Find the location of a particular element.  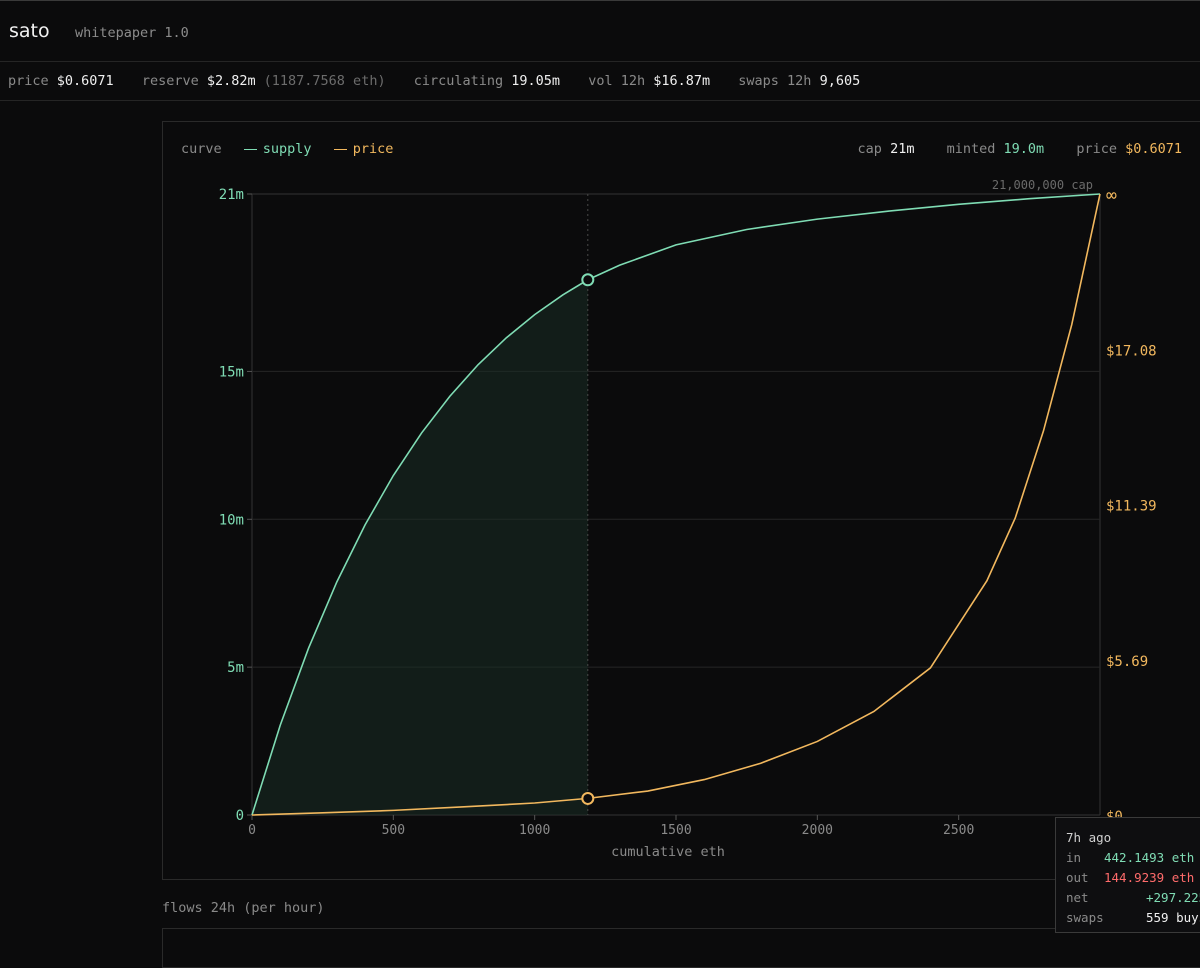

left-tick-label: 0 is located at coordinates (240, 816).